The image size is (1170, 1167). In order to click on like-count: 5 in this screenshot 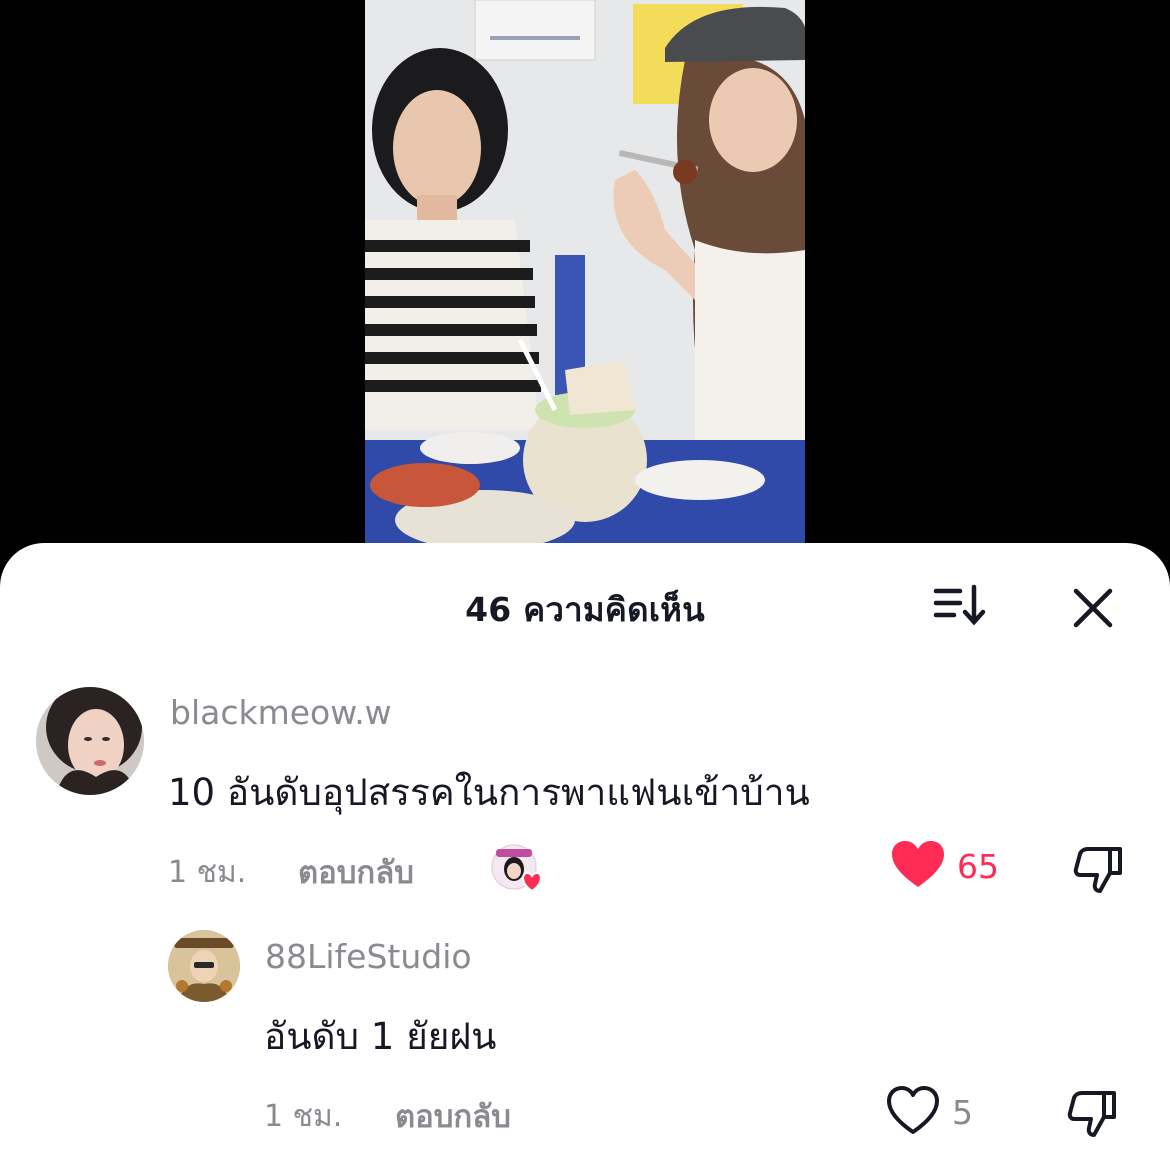, I will do `click(962, 1112)`.